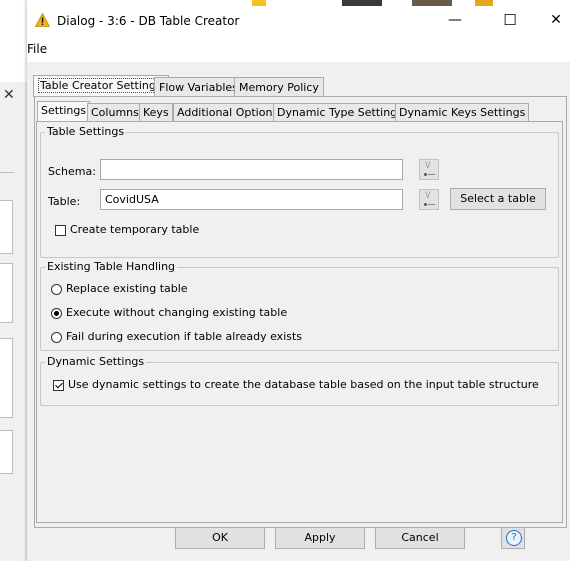 The width and height of the screenshot is (570, 561). I want to click on fail-if-exists-radio, so click(56, 337).